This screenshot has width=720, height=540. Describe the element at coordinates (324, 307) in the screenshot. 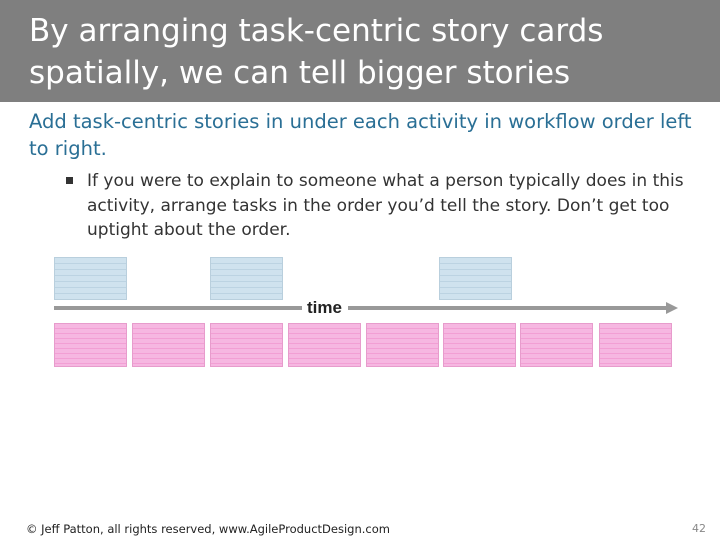

I see `time-label: time` at that location.